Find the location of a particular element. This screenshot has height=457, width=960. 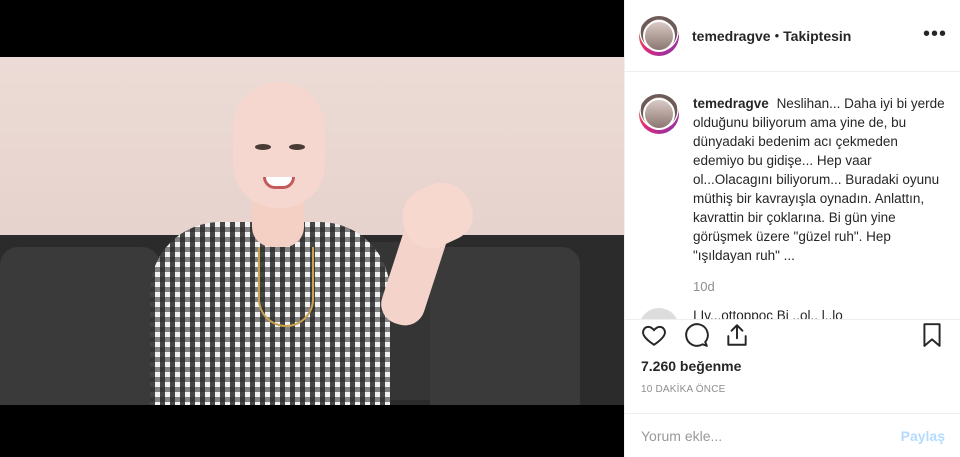

author-avatar is located at coordinates (659, 35).